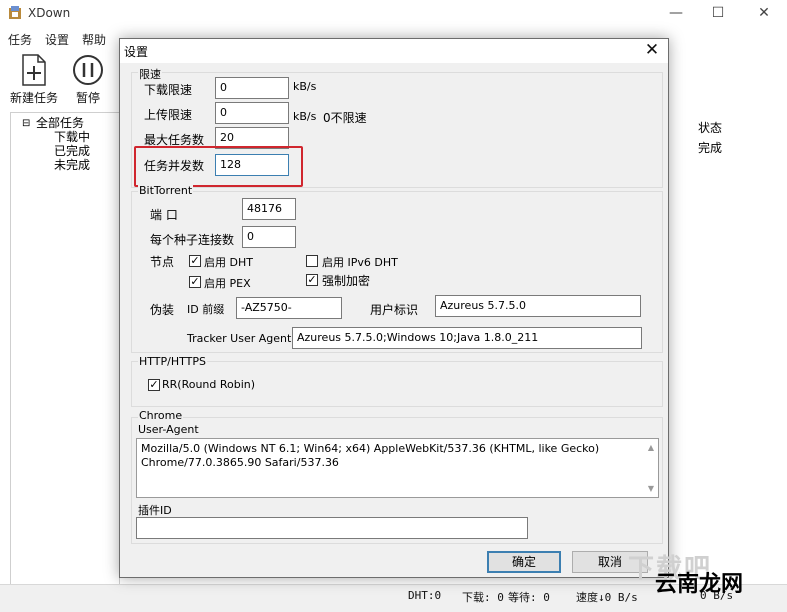 Image resolution: width=787 pixels, height=612 pixels. What do you see at coordinates (239, 338) in the screenshot?
I see `tracker-ua-label: Tracker User Agent` at bounding box center [239, 338].